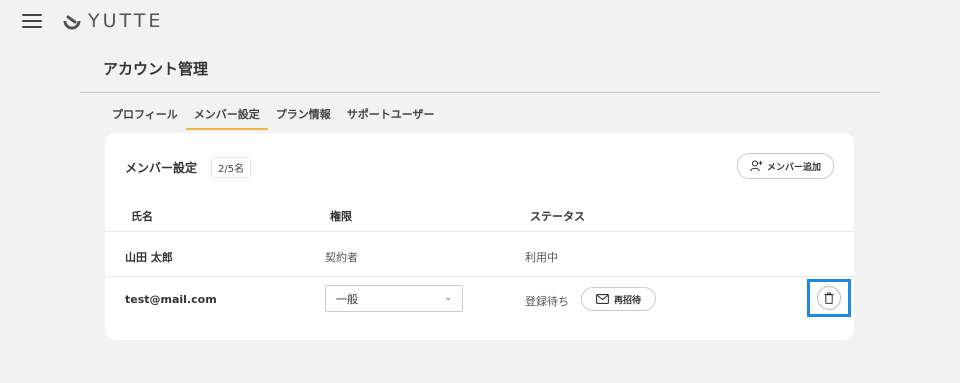 The image size is (960, 383). I want to click on card-title: メンバー設定, so click(161, 168).